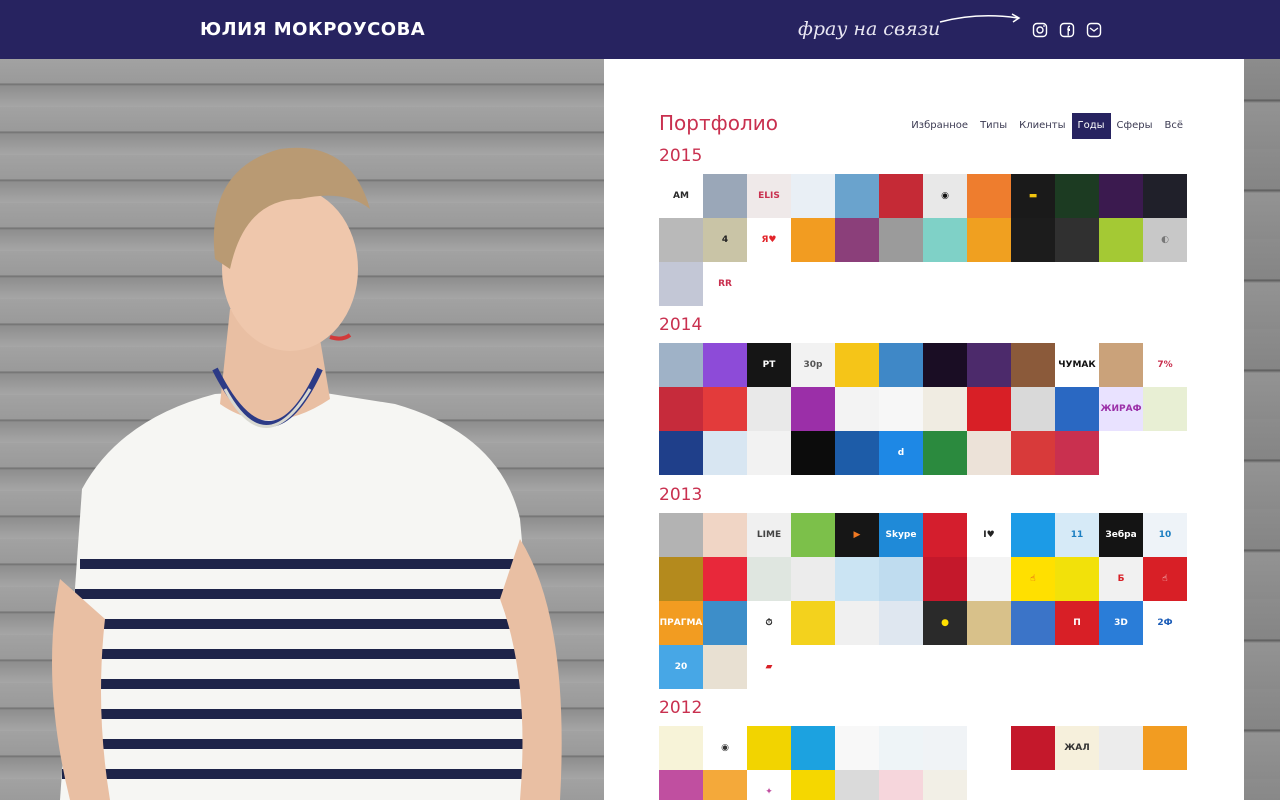 The height and width of the screenshot is (800, 1280). Describe the element at coordinates (989, 535) in the screenshot. I see `portfolio-tile: I♥` at that location.